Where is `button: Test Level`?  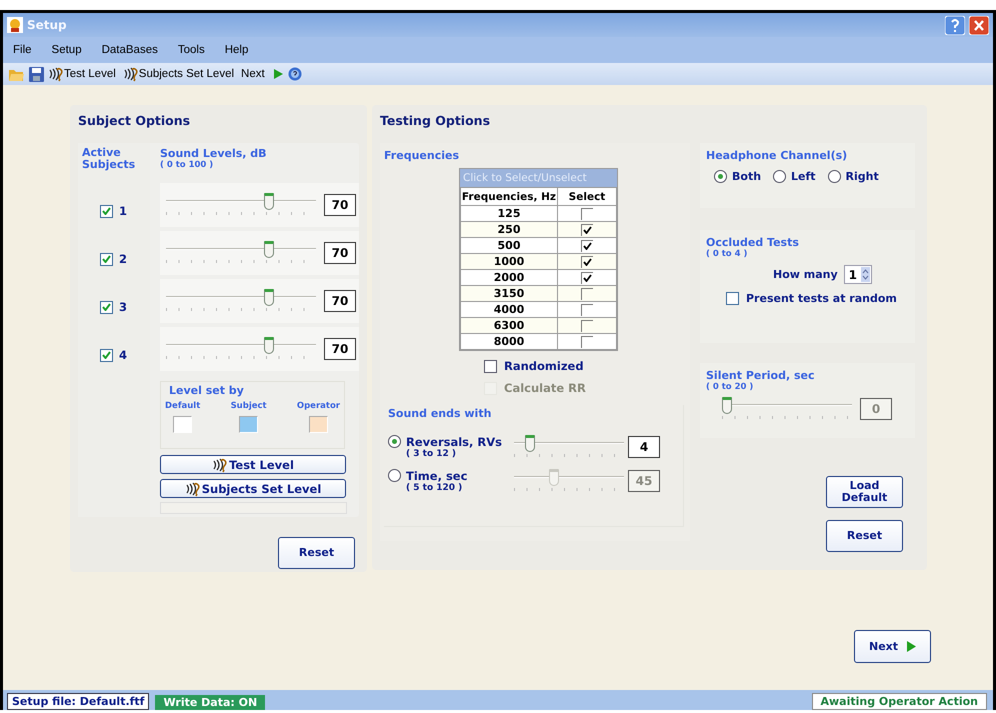 button: Test Level is located at coordinates (253, 464).